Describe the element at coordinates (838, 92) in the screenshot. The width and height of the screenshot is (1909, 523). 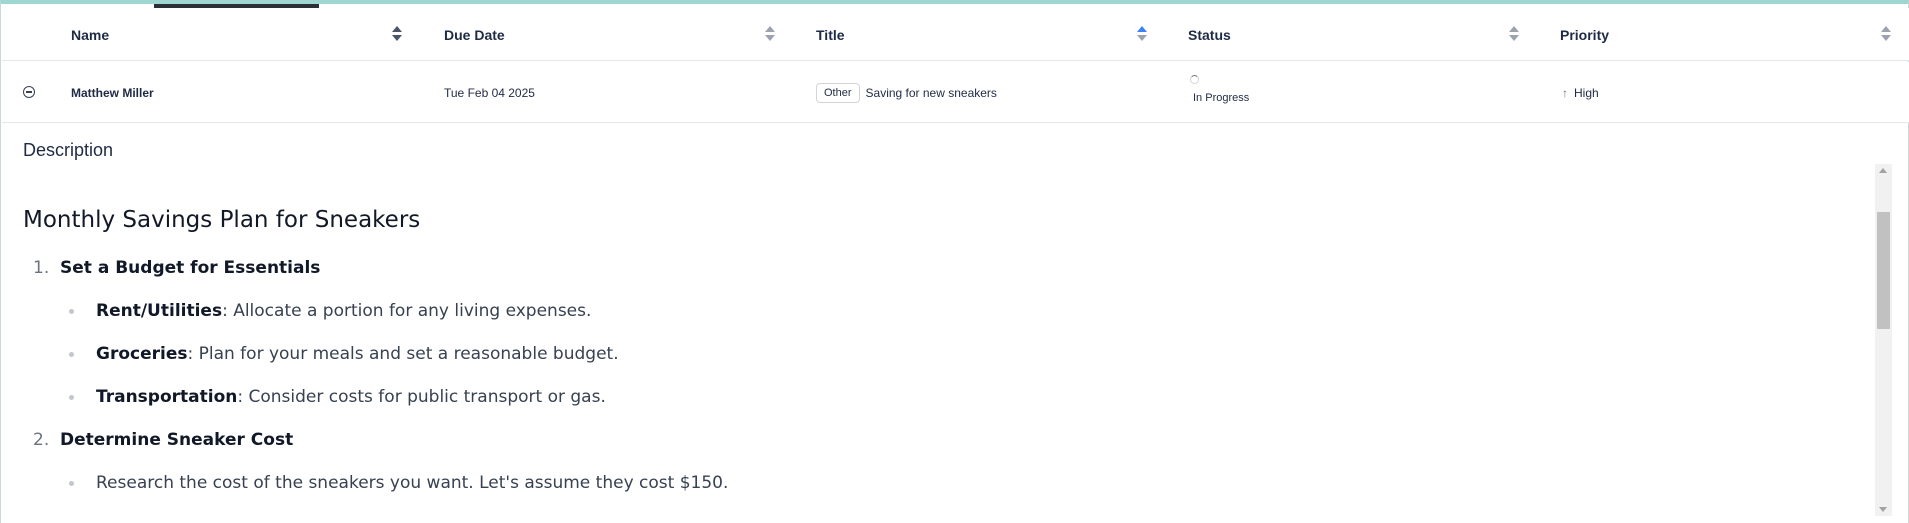
I see `category-tag: Other` at that location.